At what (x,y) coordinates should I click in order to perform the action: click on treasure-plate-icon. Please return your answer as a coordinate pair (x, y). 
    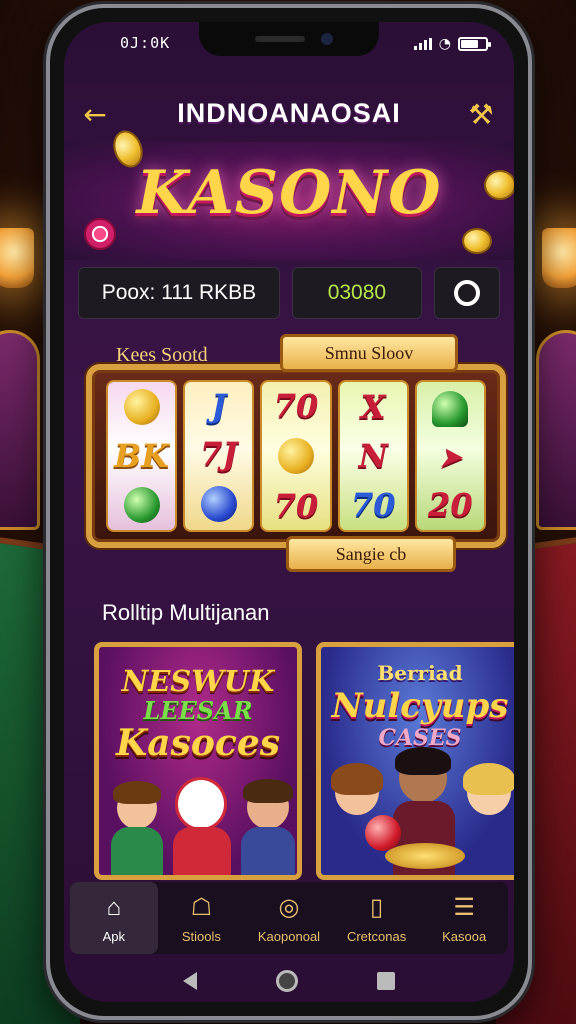
    Looking at the image, I should click on (425, 856).